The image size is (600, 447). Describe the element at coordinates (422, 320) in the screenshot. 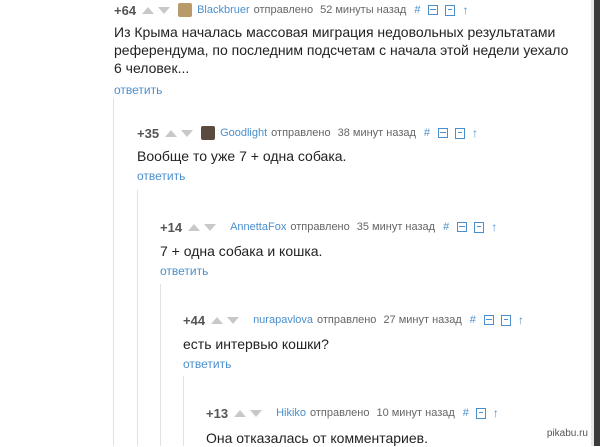

I see `comment-time: 27 минут назад` at that location.